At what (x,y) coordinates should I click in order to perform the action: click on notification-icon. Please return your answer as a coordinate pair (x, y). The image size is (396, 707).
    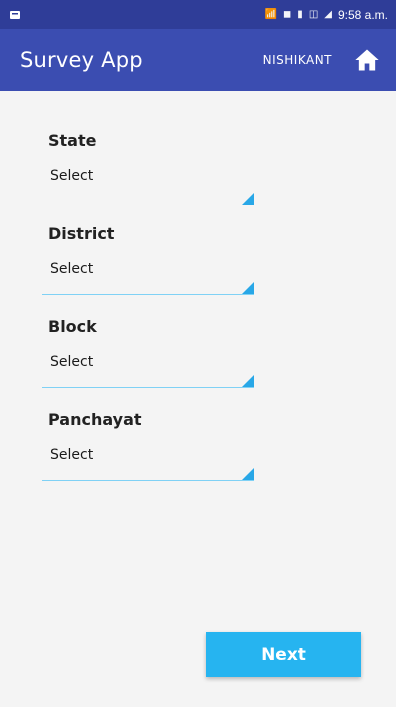
    Looking at the image, I should click on (15, 15).